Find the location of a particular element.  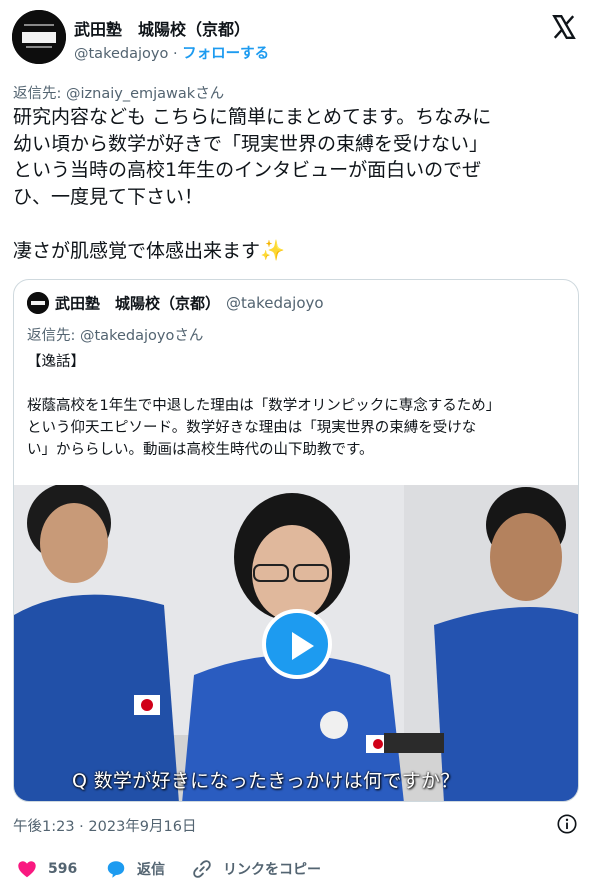

quoted-avatar-logo-icon is located at coordinates (38, 303).